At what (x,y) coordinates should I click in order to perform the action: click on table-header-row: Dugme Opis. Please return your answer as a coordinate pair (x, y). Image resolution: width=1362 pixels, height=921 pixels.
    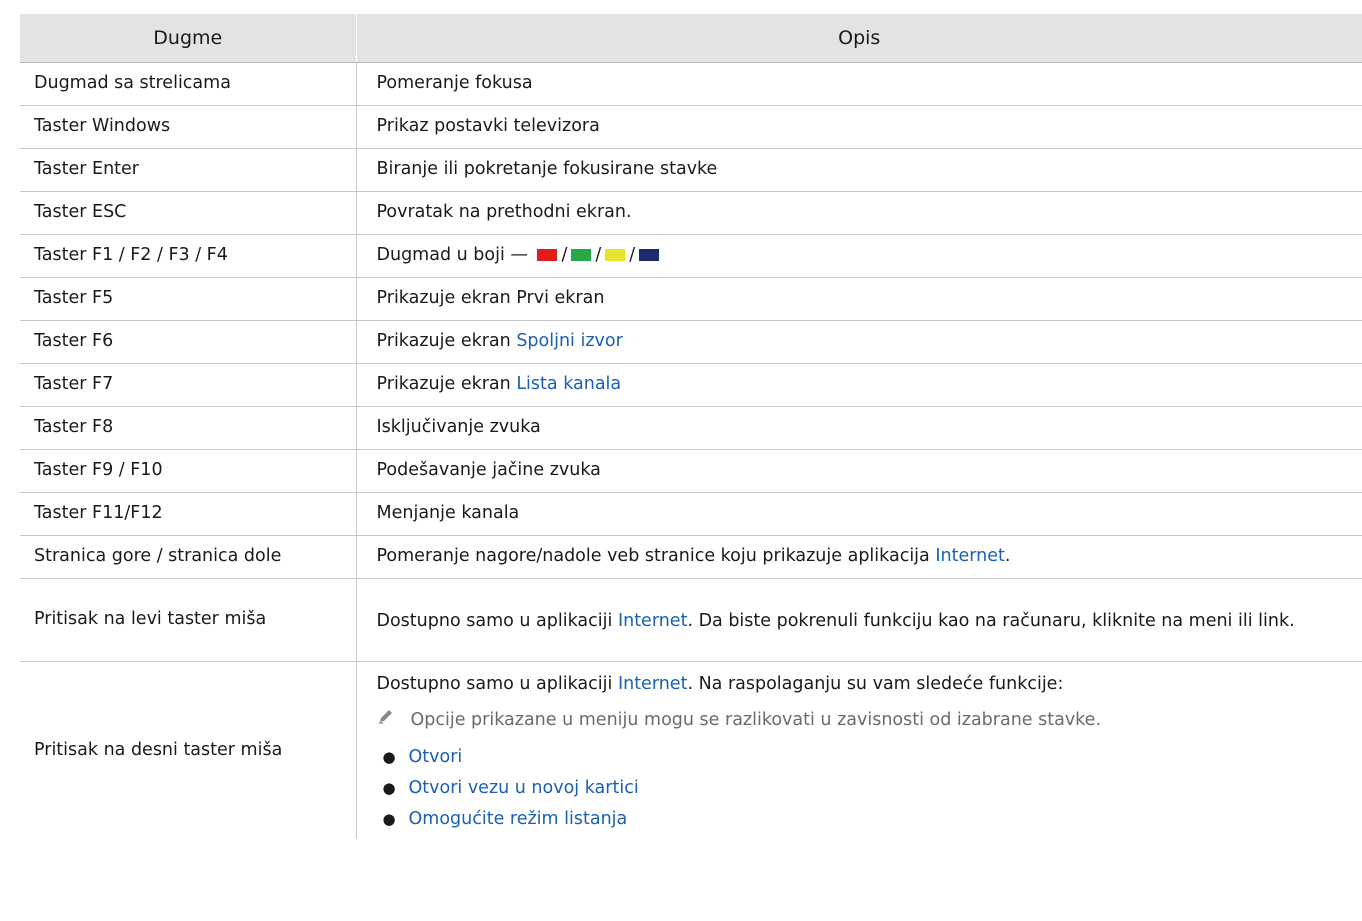
    Looking at the image, I should click on (691, 38).